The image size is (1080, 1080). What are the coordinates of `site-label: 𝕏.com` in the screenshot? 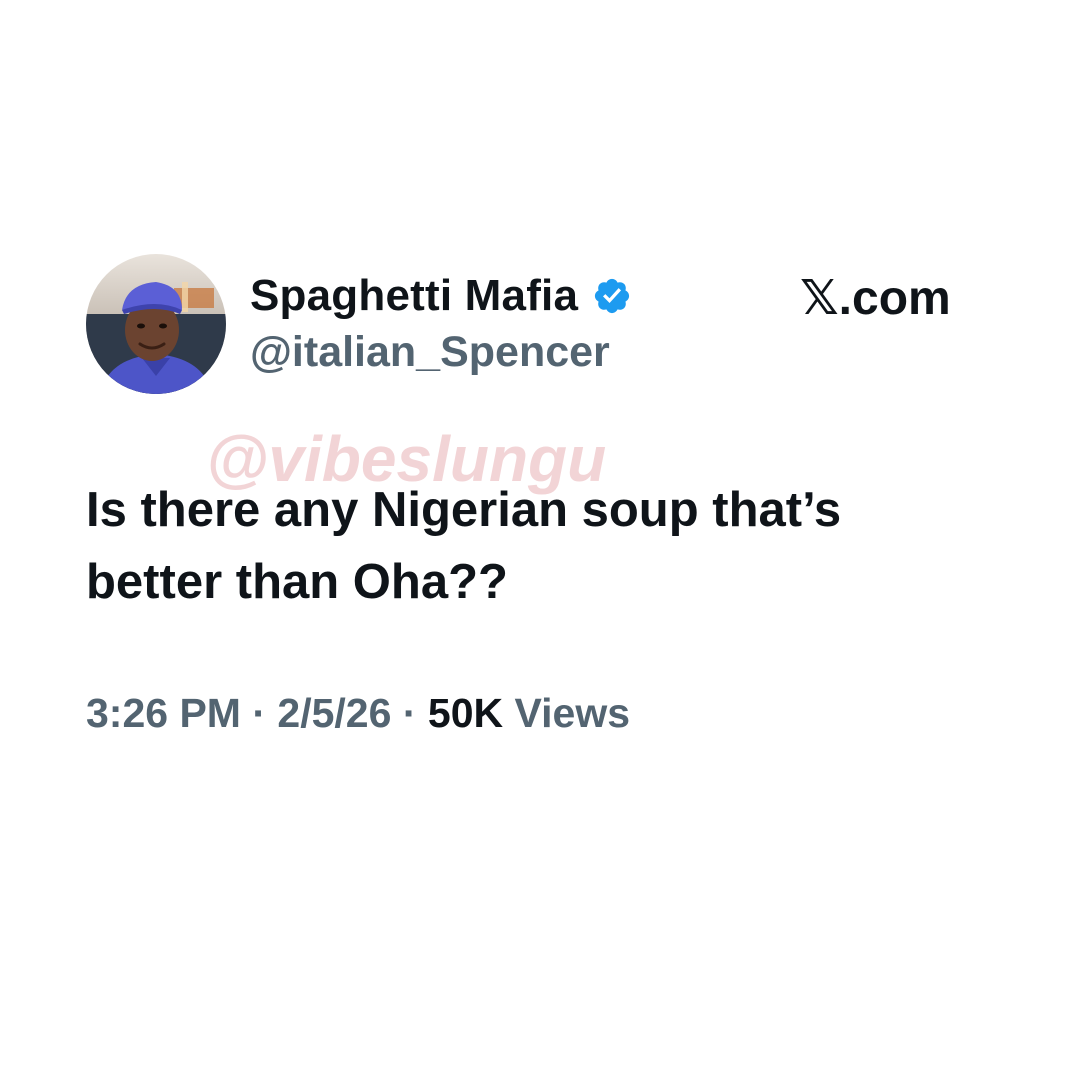 It's located at (875, 298).